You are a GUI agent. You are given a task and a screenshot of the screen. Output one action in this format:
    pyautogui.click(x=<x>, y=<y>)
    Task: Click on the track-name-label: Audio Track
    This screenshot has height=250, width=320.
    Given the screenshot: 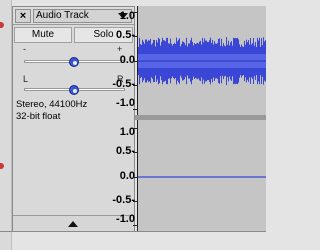 What is the action you would take?
    pyautogui.click(x=62, y=15)
    